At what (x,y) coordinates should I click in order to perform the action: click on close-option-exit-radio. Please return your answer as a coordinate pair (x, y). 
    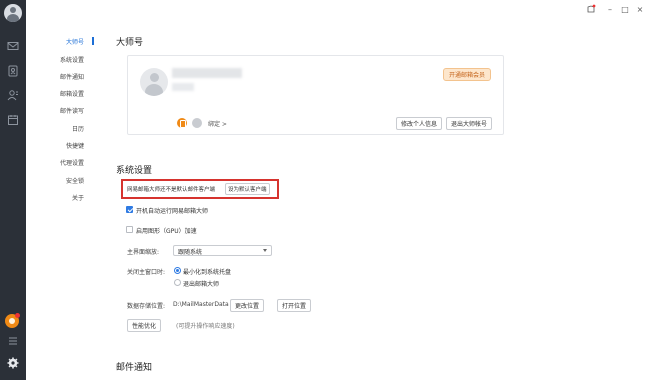
    Looking at the image, I should click on (177, 282).